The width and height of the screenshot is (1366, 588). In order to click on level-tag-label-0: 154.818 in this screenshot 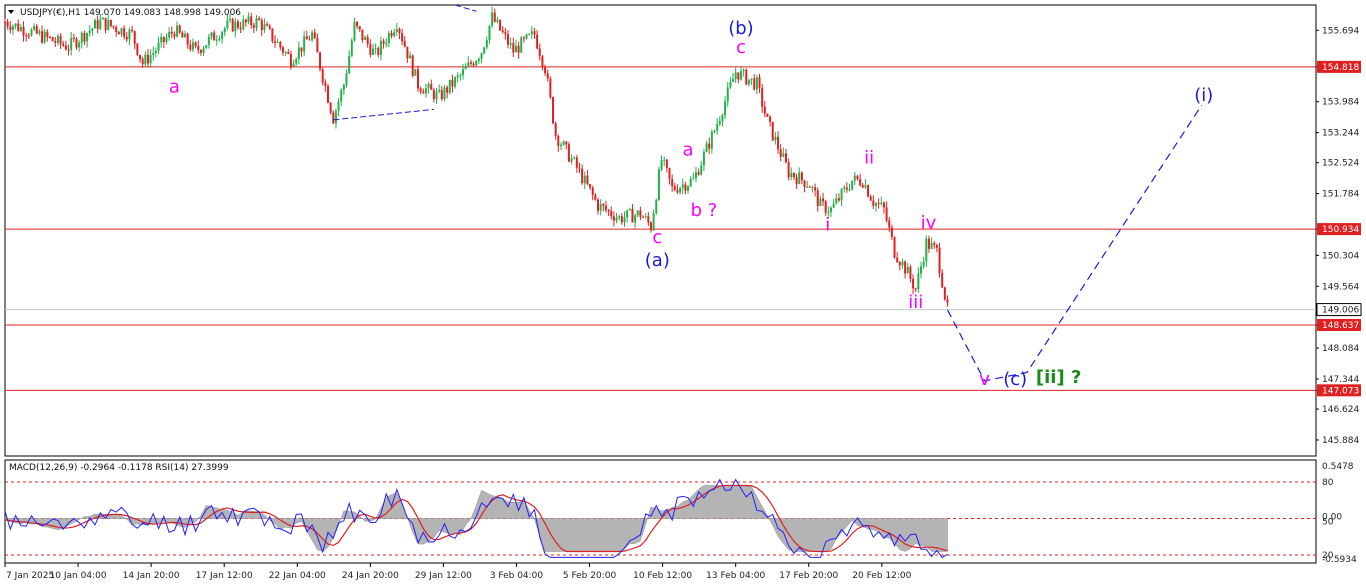, I will do `click(1340, 68)`.